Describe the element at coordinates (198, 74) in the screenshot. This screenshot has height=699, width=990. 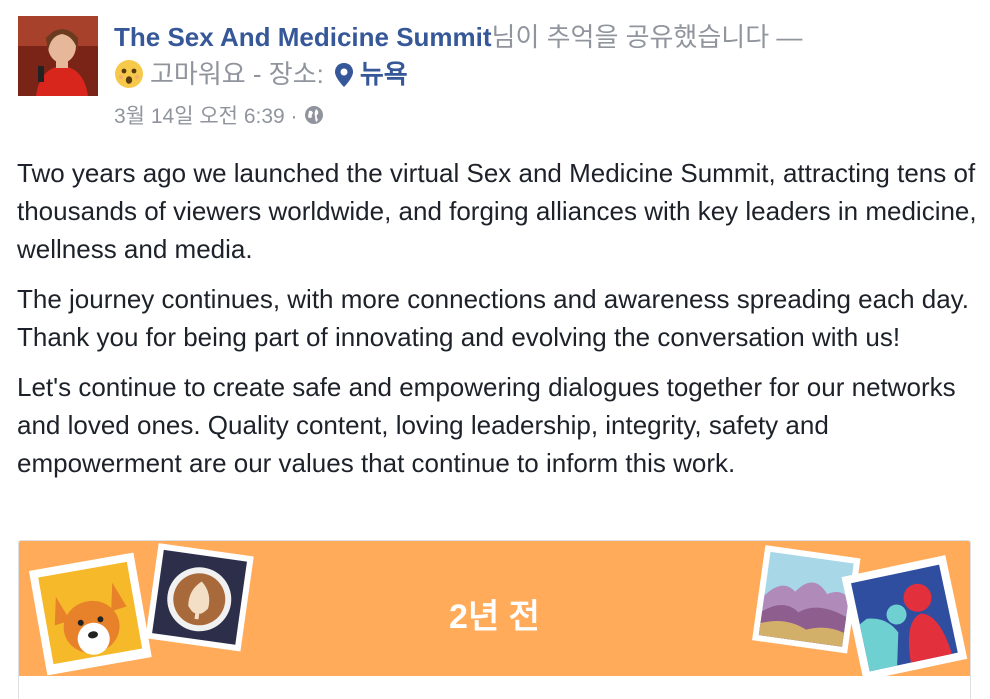
I see `feeling-text: 고마워요` at that location.